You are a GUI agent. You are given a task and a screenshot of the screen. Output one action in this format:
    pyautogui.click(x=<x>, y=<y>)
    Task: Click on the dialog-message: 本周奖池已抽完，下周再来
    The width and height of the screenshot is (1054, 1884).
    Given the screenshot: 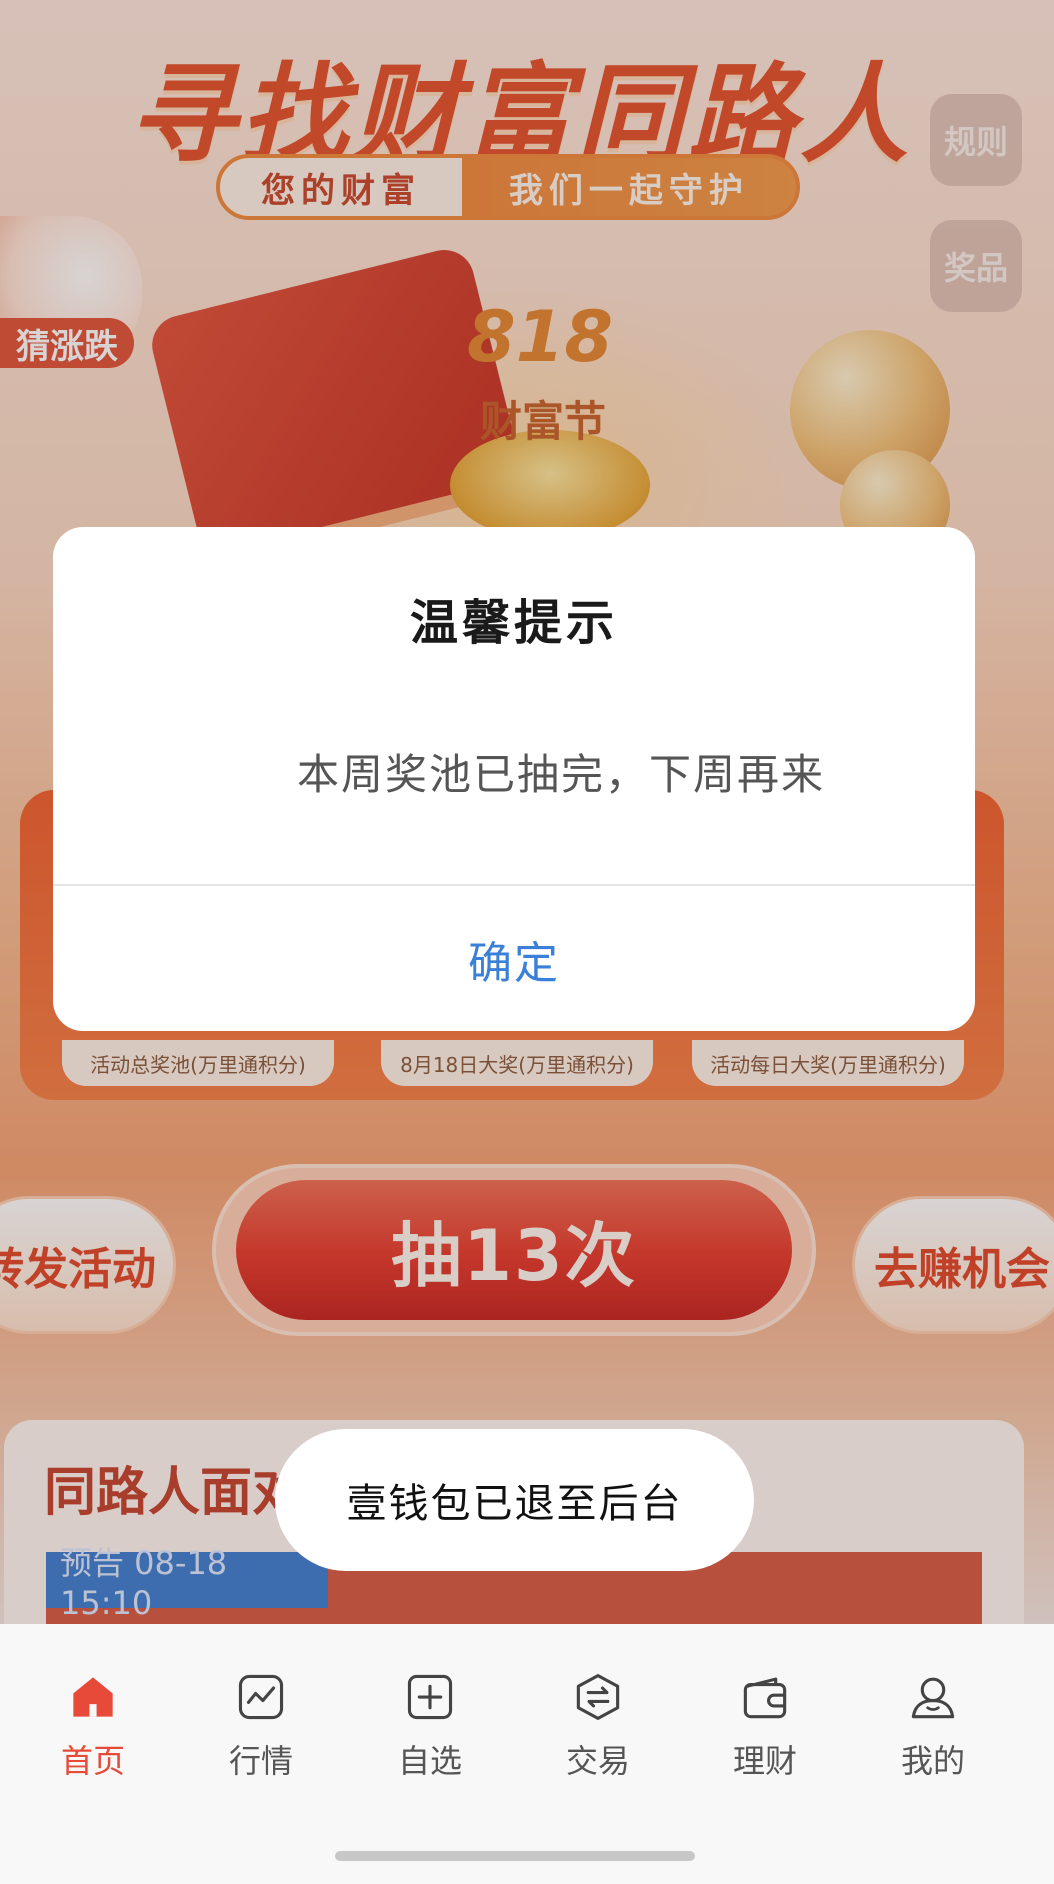 What is the action you would take?
    pyautogui.click(x=560, y=774)
    